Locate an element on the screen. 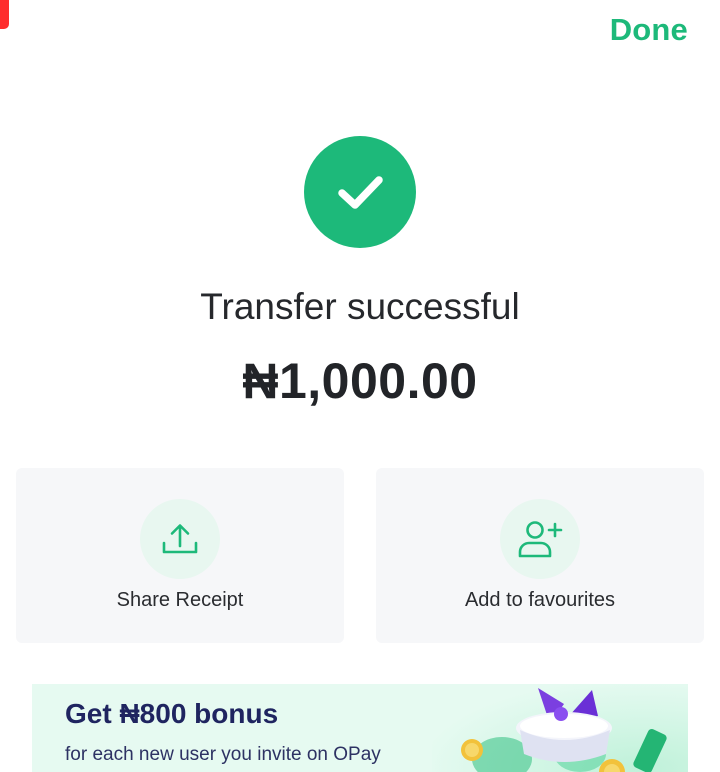 The width and height of the screenshot is (720, 772). status-title: Transfer successful is located at coordinates (360, 306).